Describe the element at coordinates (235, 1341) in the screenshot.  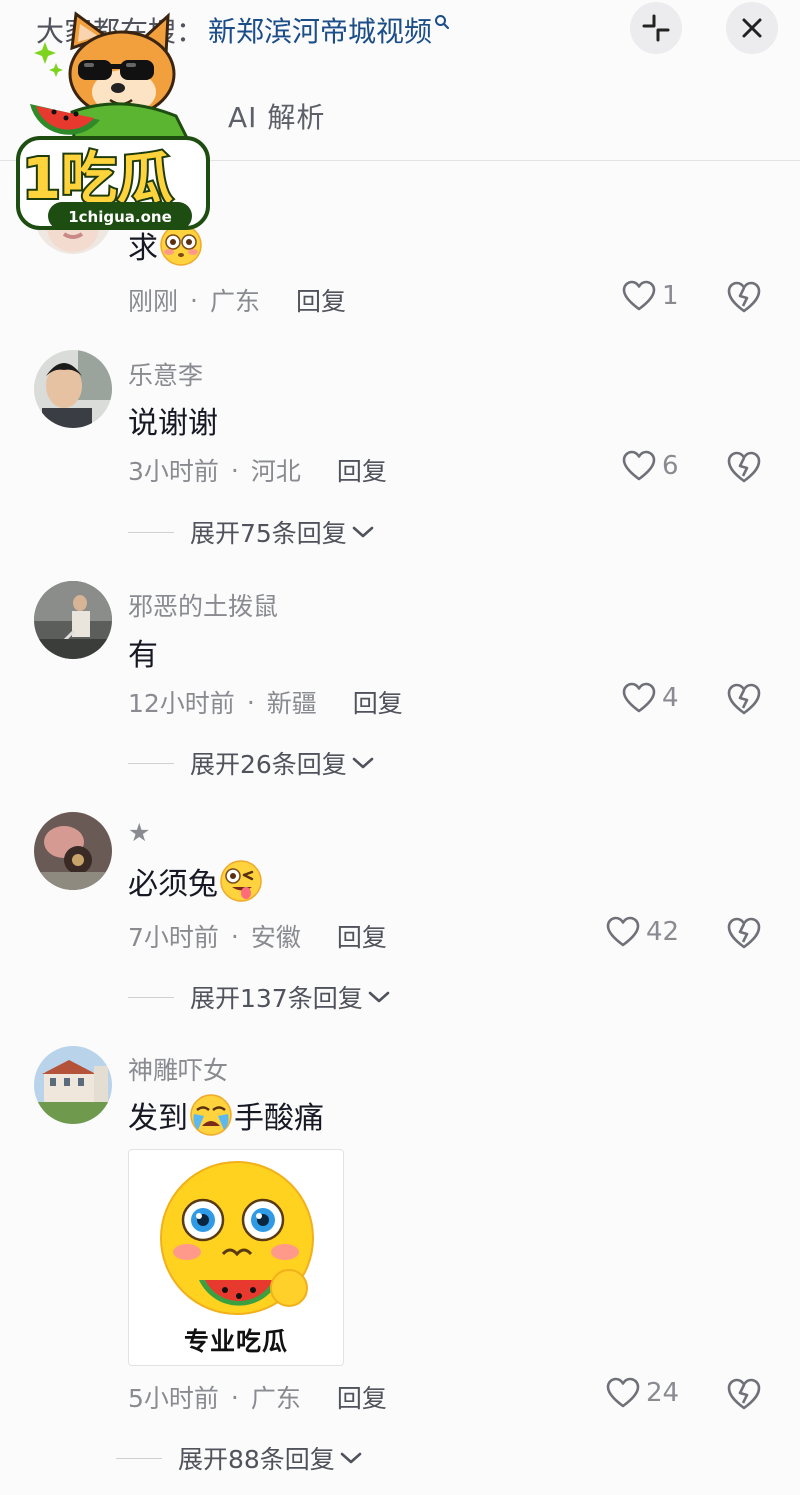
I see `sticker-caption: 专业吃瓜` at that location.